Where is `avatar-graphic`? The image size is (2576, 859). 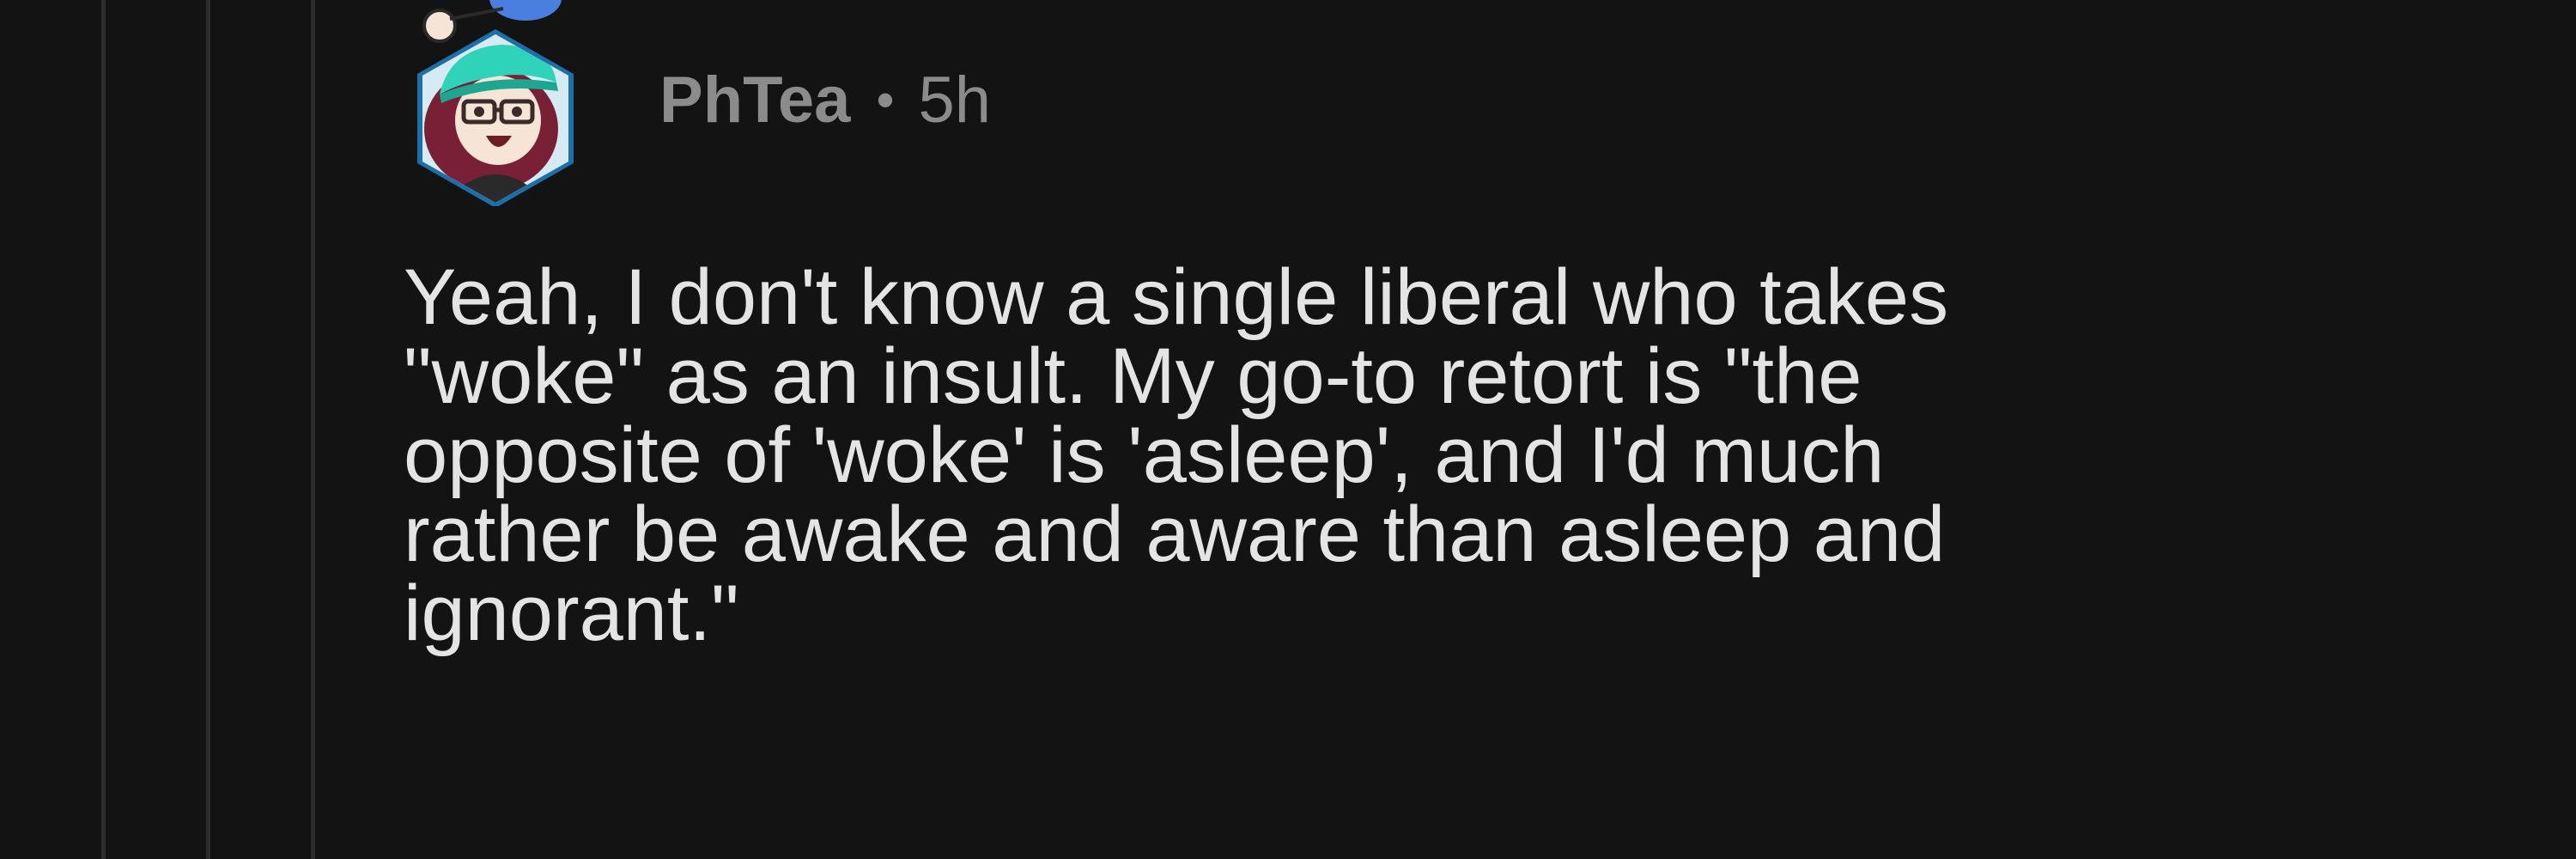
avatar-graphic is located at coordinates (496, 104).